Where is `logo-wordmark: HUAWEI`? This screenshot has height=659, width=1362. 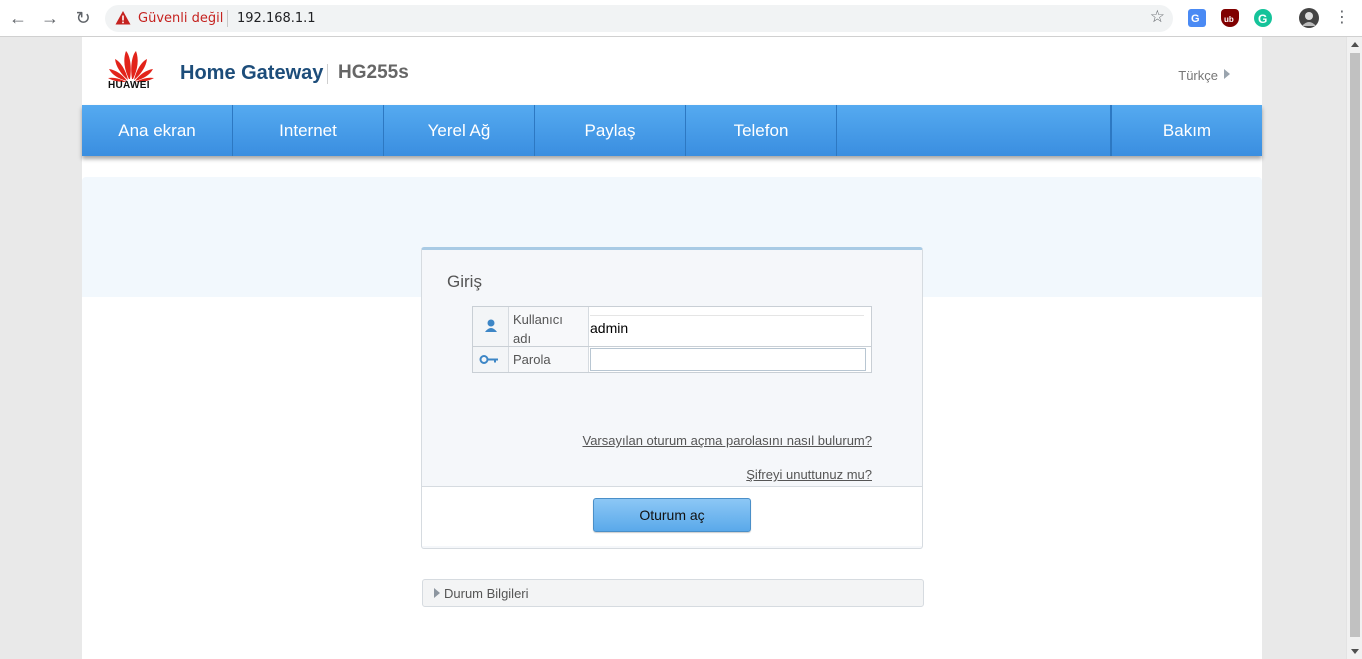 logo-wordmark: HUAWEI is located at coordinates (129, 85).